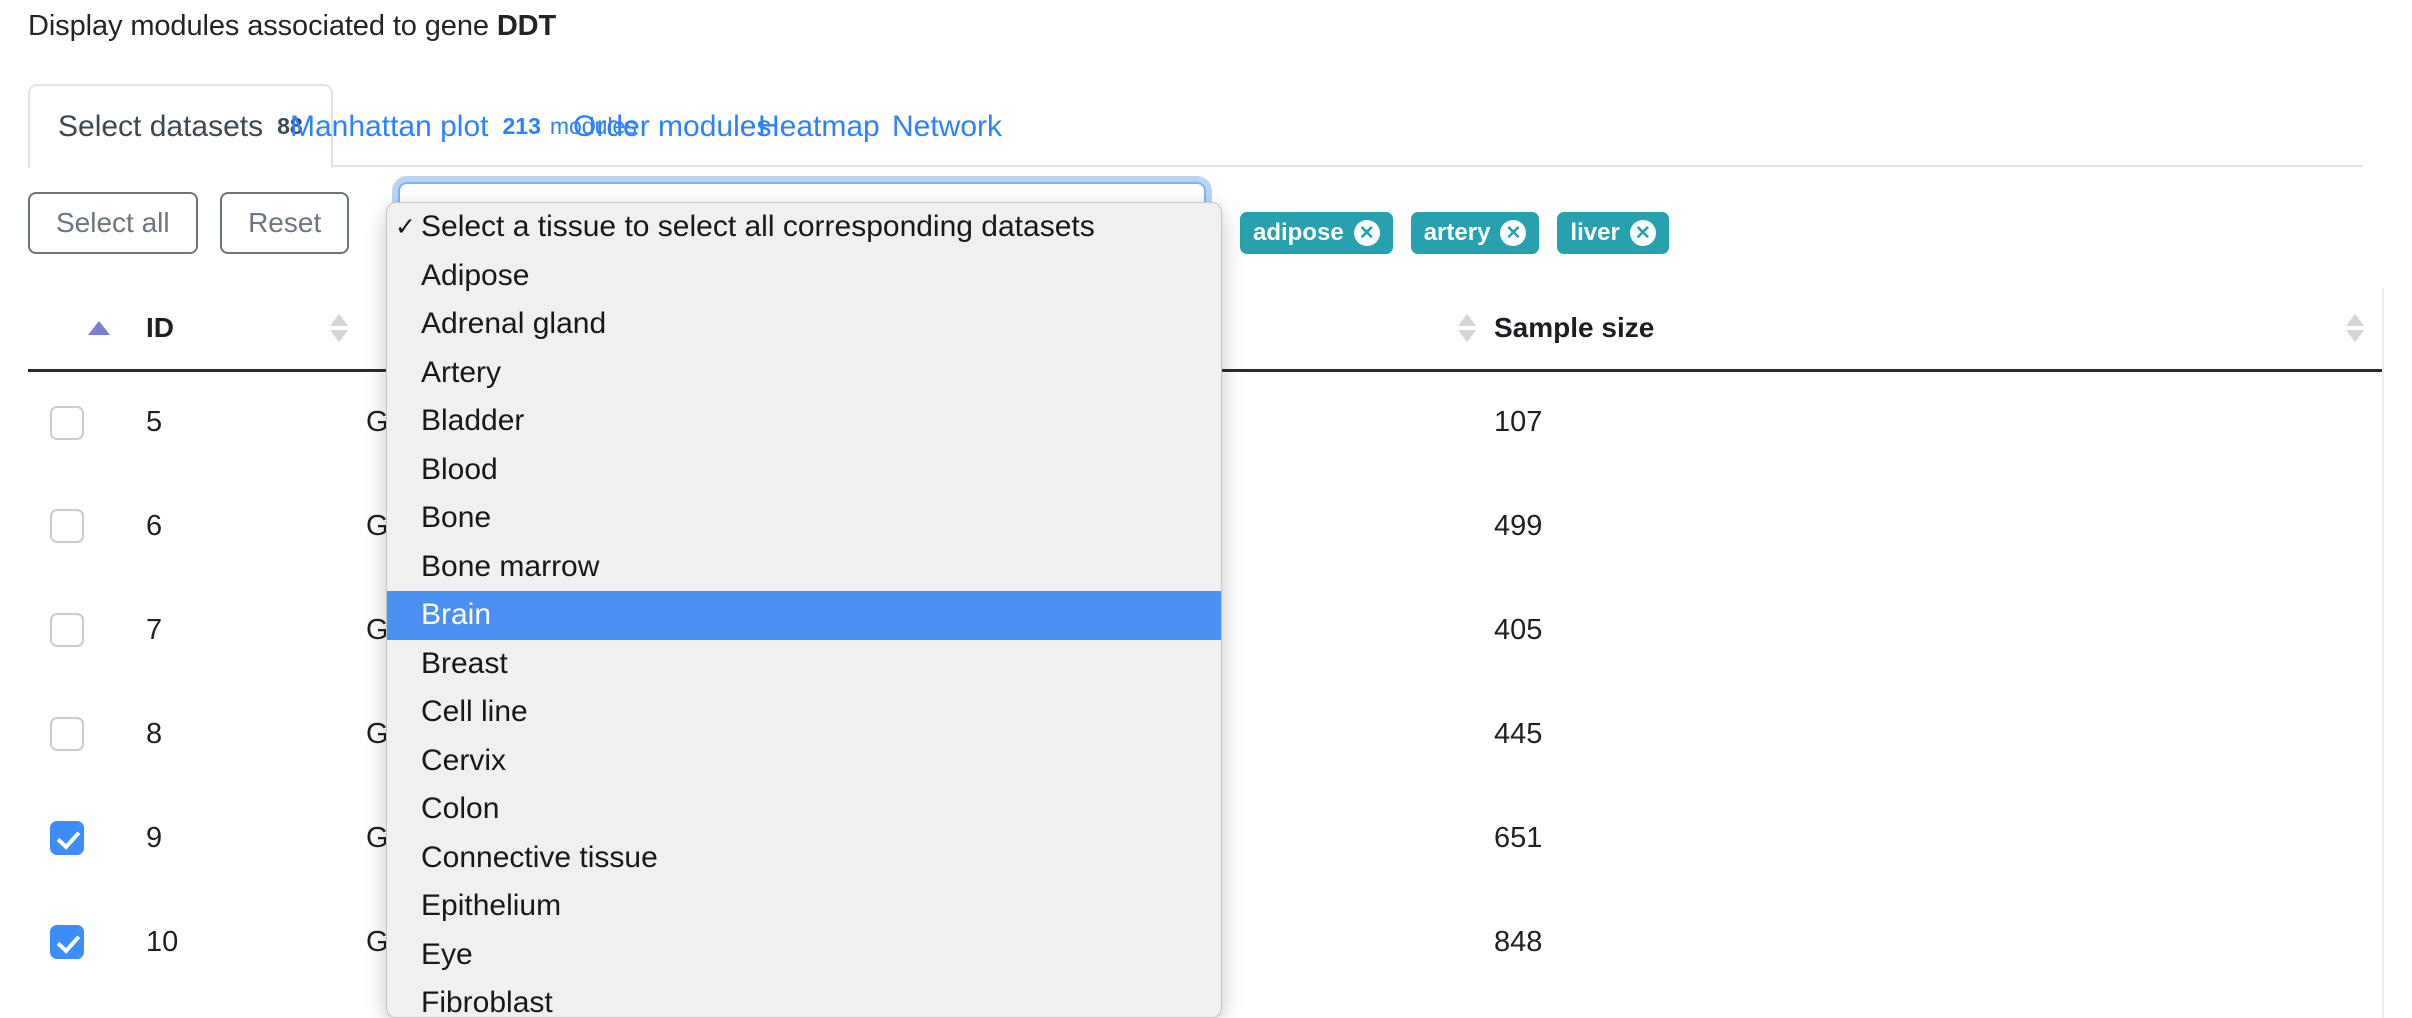 This screenshot has width=2412, height=1018. I want to click on dropdown-option-label: Adipose, so click(475, 275).